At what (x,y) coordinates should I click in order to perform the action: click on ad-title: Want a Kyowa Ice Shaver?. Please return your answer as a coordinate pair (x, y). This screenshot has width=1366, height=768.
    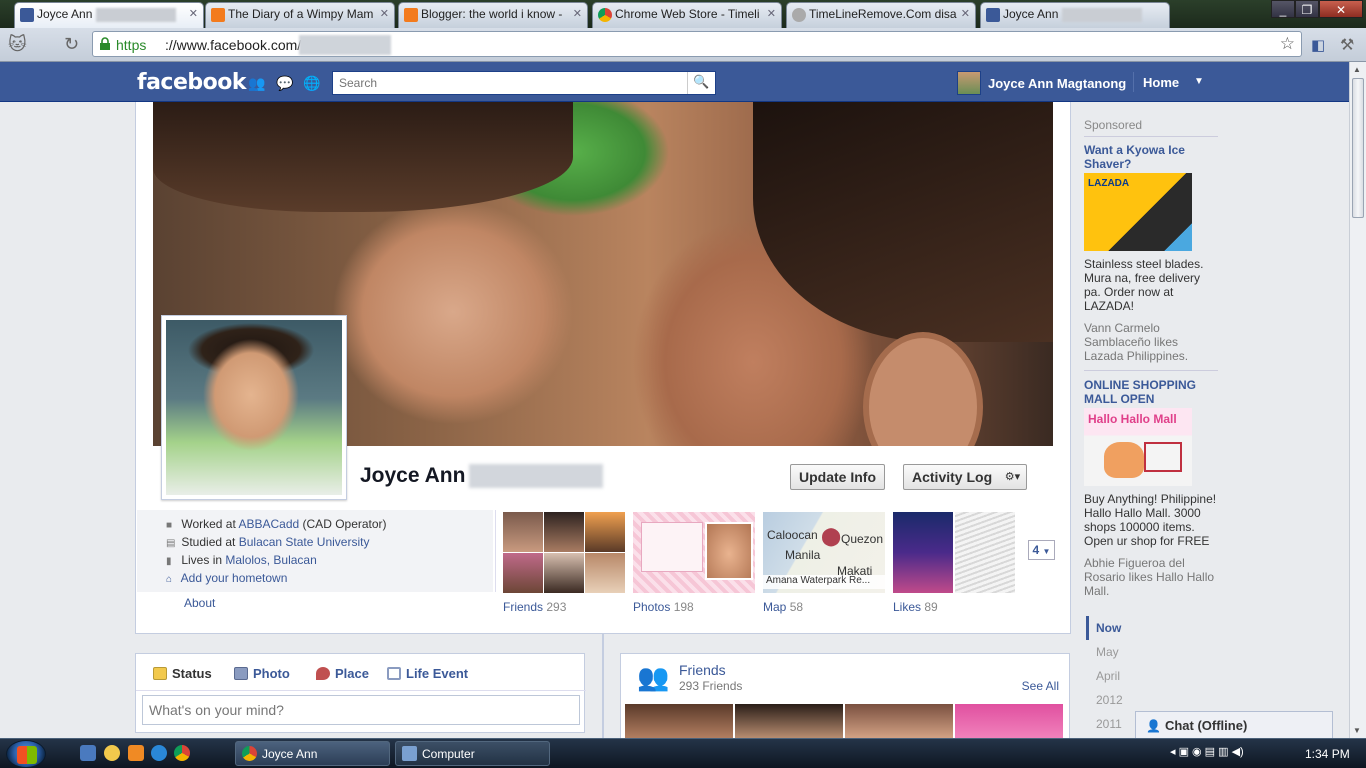
    Looking at the image, I should click on (1151, 157).